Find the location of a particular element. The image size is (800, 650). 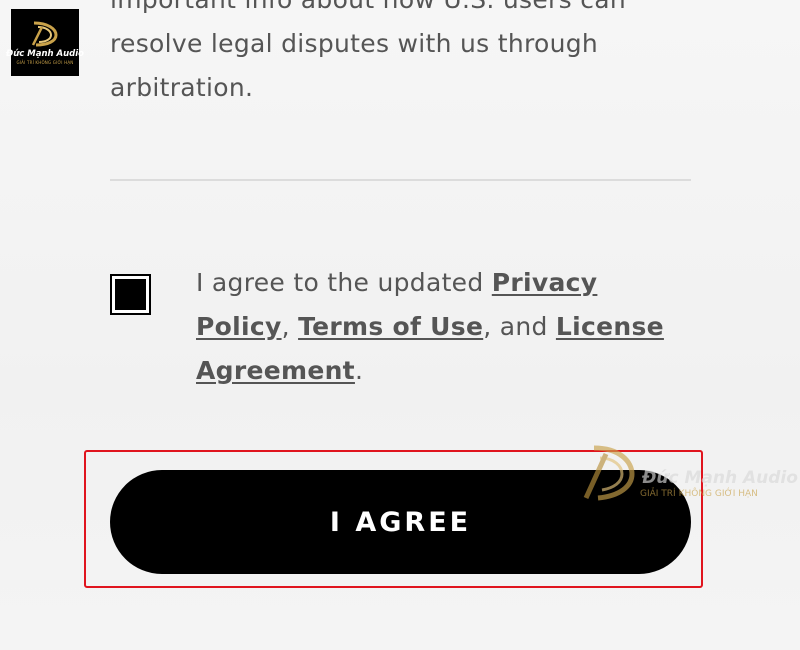

agreement-suffix: . is located at coordinates (359, 370).